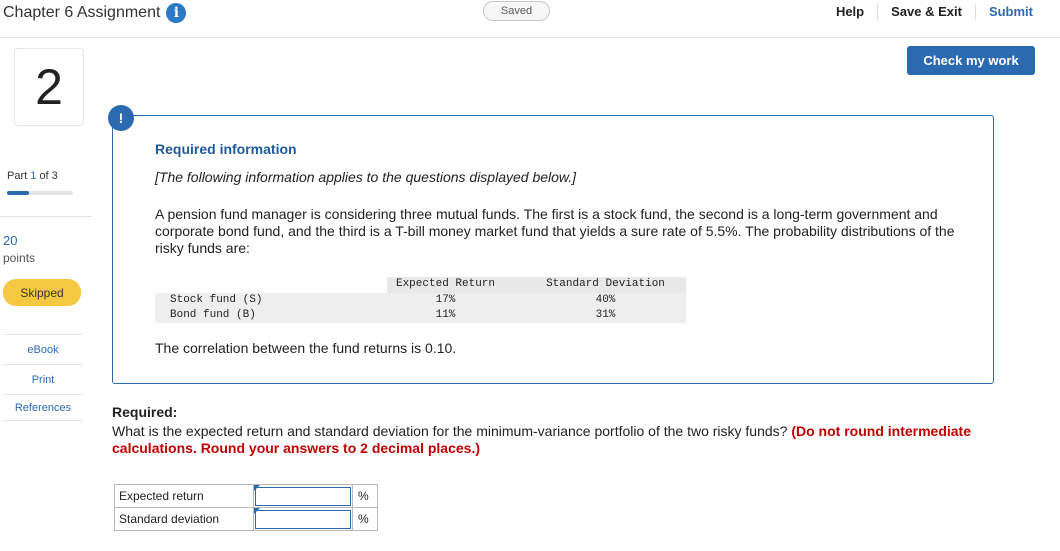  I want to click on answer-table: Expected return % Standard deviation %, so click(246, 507).